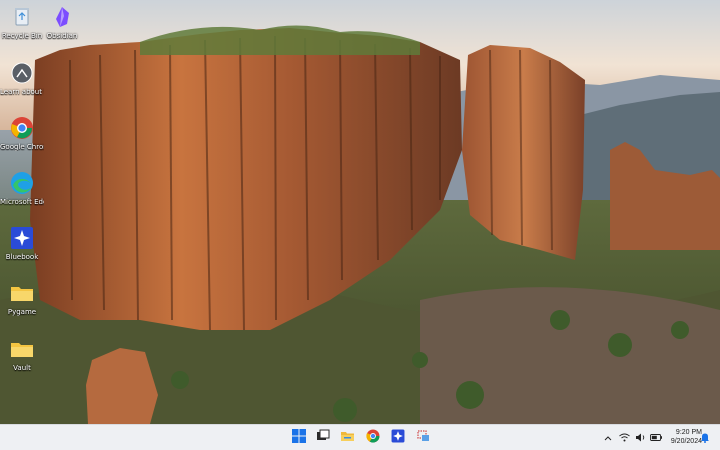  I want to click on desktop-icon-pygame-folder: Pygame, so click(22, 298).